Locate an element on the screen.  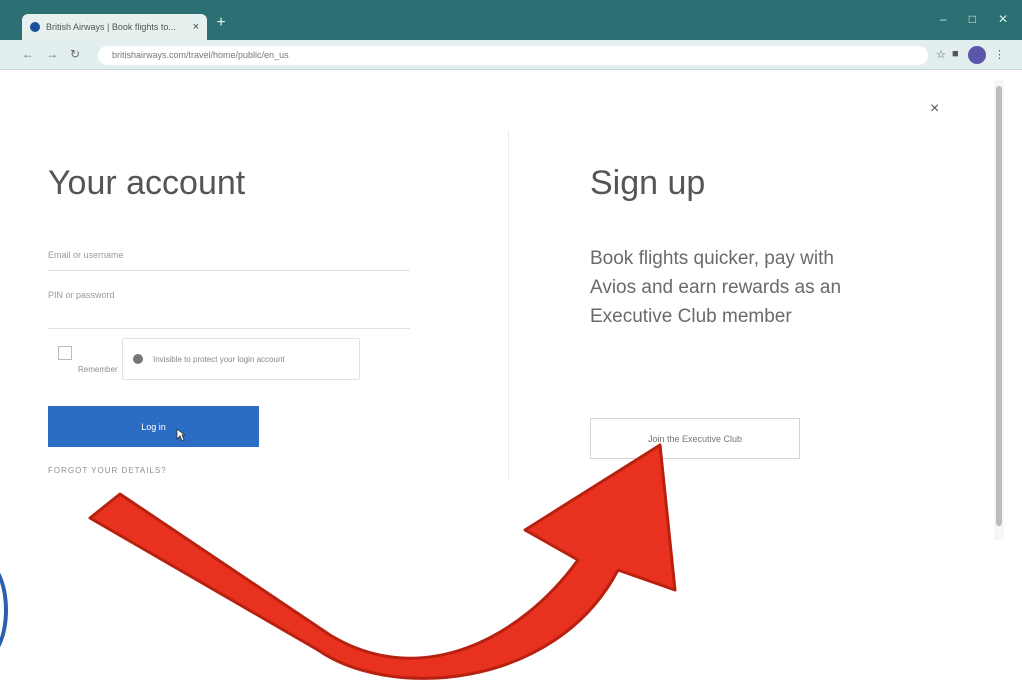
browser-tab: British Airways | Book flights to... × is located at coordinates (114, 27).